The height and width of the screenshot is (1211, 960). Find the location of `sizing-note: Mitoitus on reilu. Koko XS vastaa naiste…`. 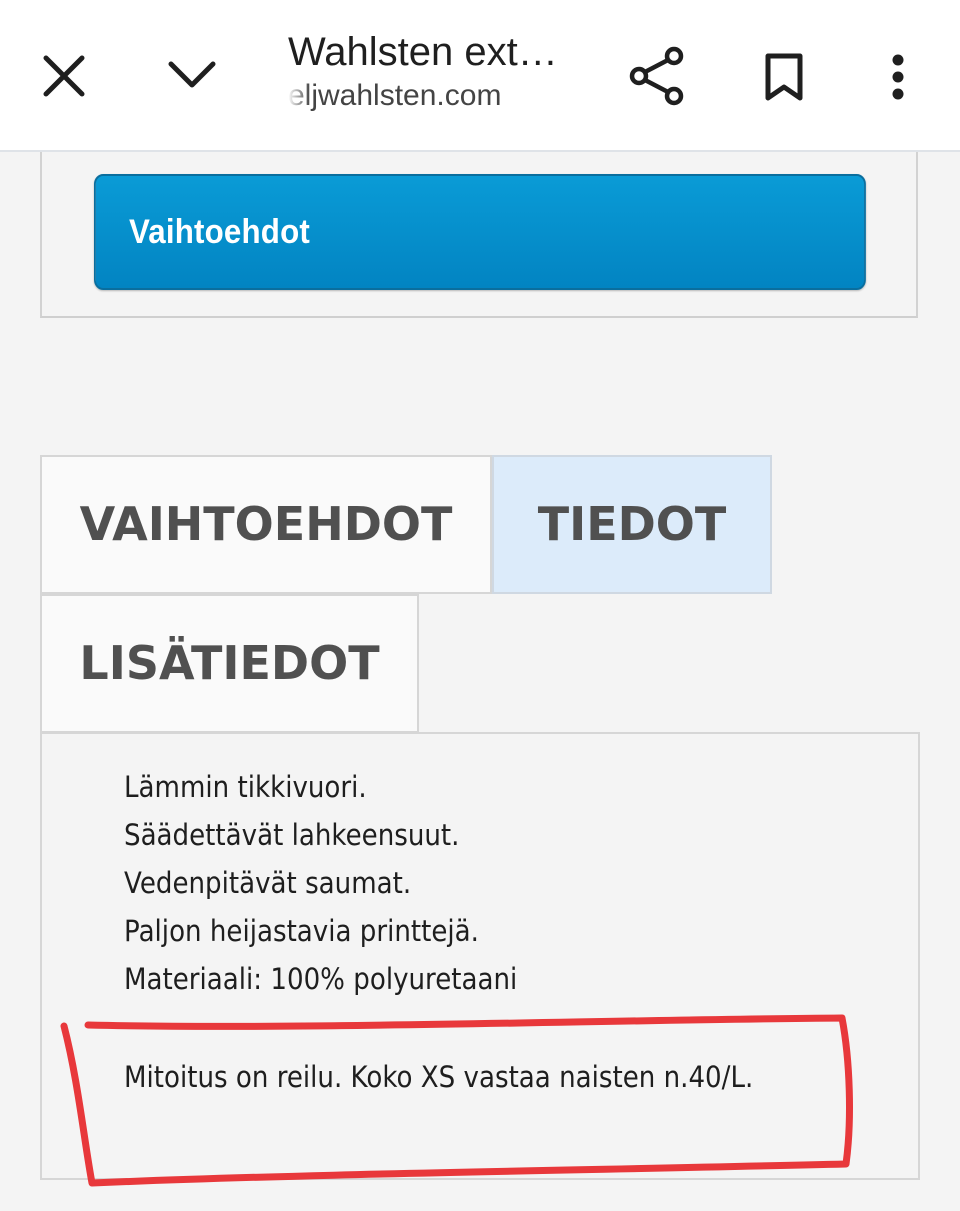

sizing-note: Mitoitus on reilu. Koko XS vastaa naiste… is located at coordinates (439, 1077).